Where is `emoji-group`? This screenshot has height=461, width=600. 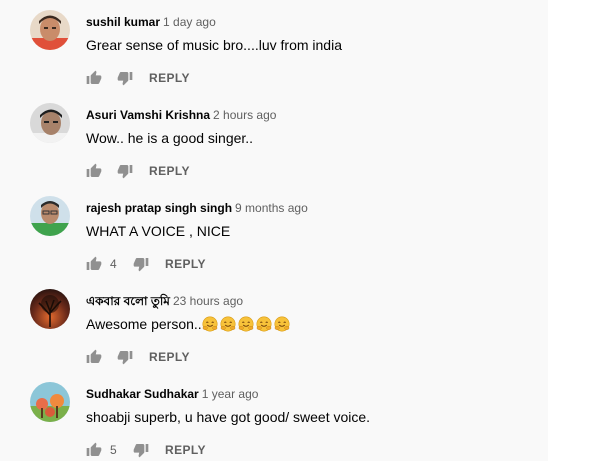 emoji-group is located at coordinates (247, 324).